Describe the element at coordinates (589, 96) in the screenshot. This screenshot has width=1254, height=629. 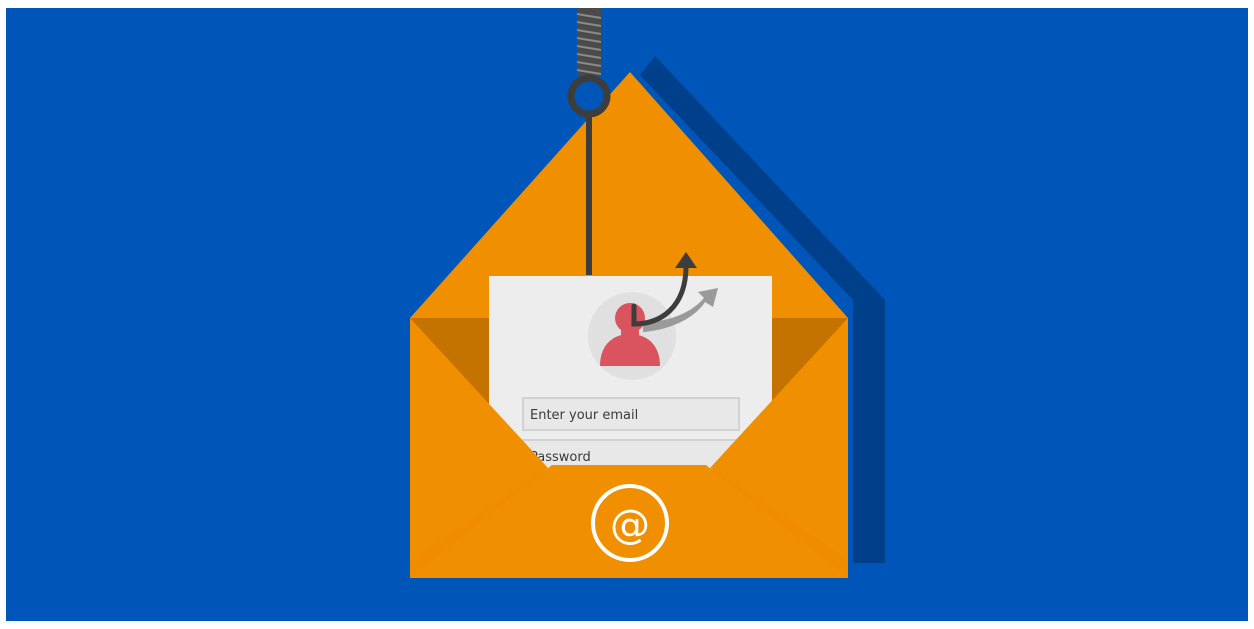
I see `hook-eyelet` at that location.